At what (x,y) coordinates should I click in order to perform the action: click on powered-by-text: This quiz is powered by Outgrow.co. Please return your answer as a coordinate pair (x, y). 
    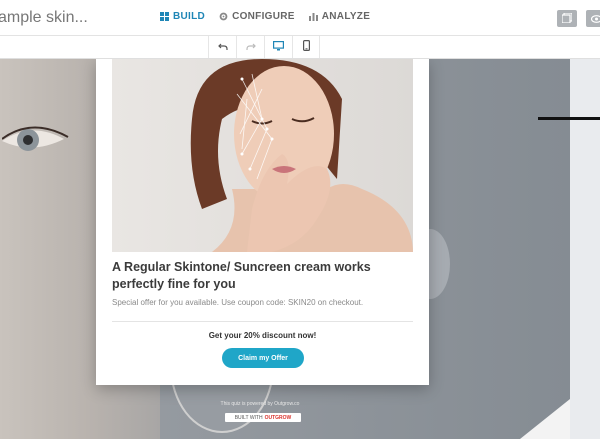
    Looking at the image, I should click on (260, 404).